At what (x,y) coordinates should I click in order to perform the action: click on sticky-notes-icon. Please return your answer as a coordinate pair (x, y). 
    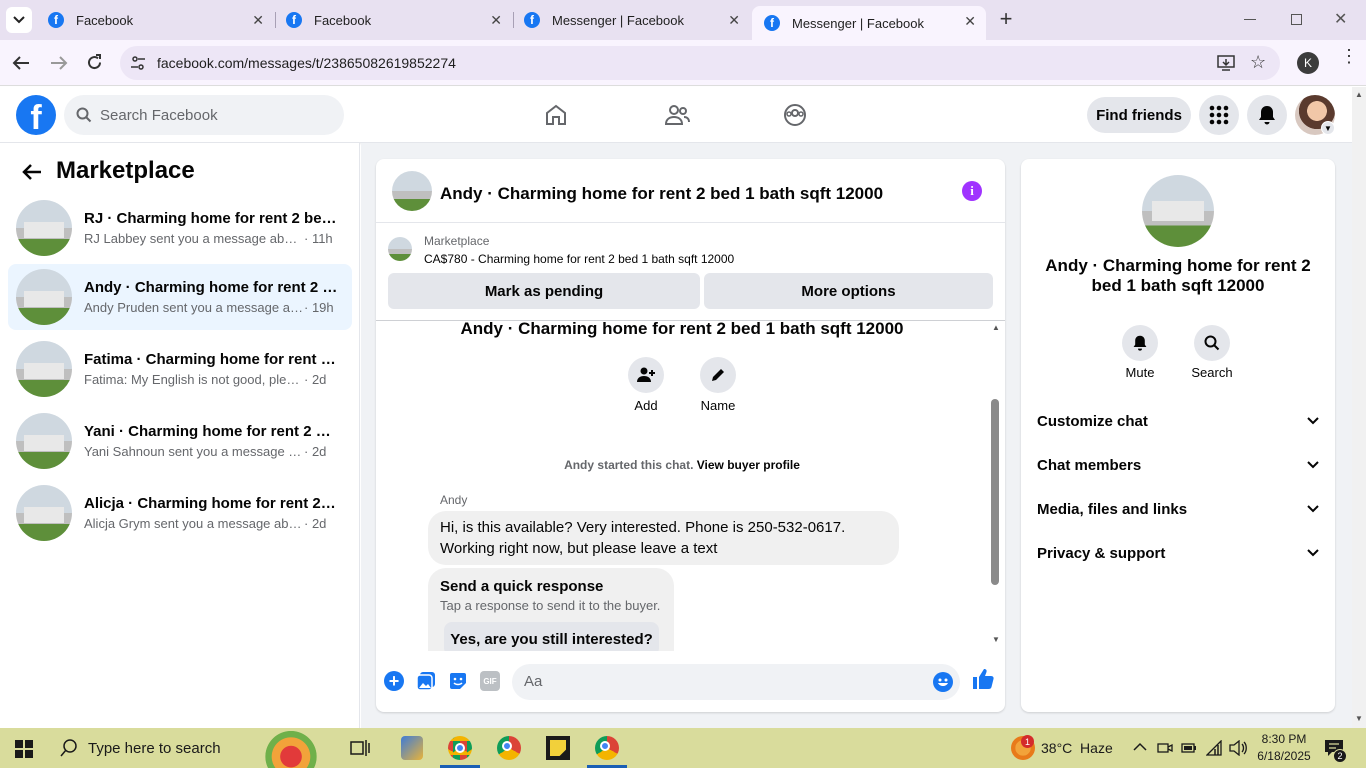
    Looking at the image, I should click on (558, 748).